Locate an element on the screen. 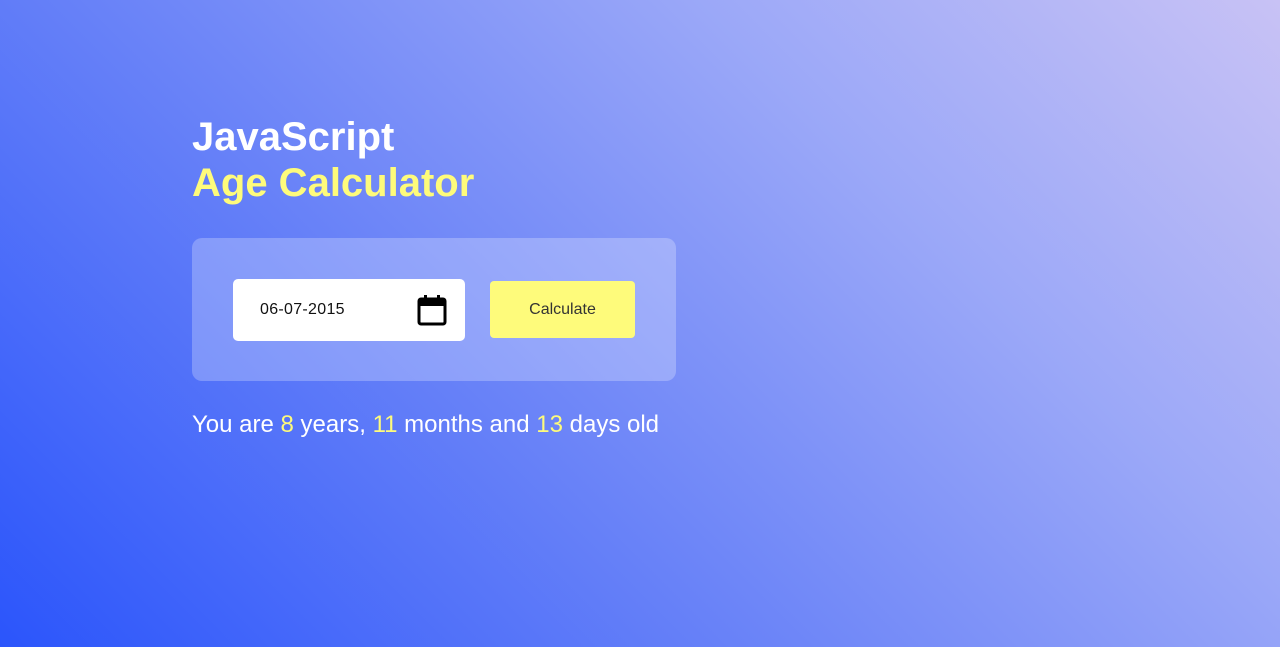 The height and width of the screenshot is (647, 1280). result-years: 8 is located at coordinates (287, 424).